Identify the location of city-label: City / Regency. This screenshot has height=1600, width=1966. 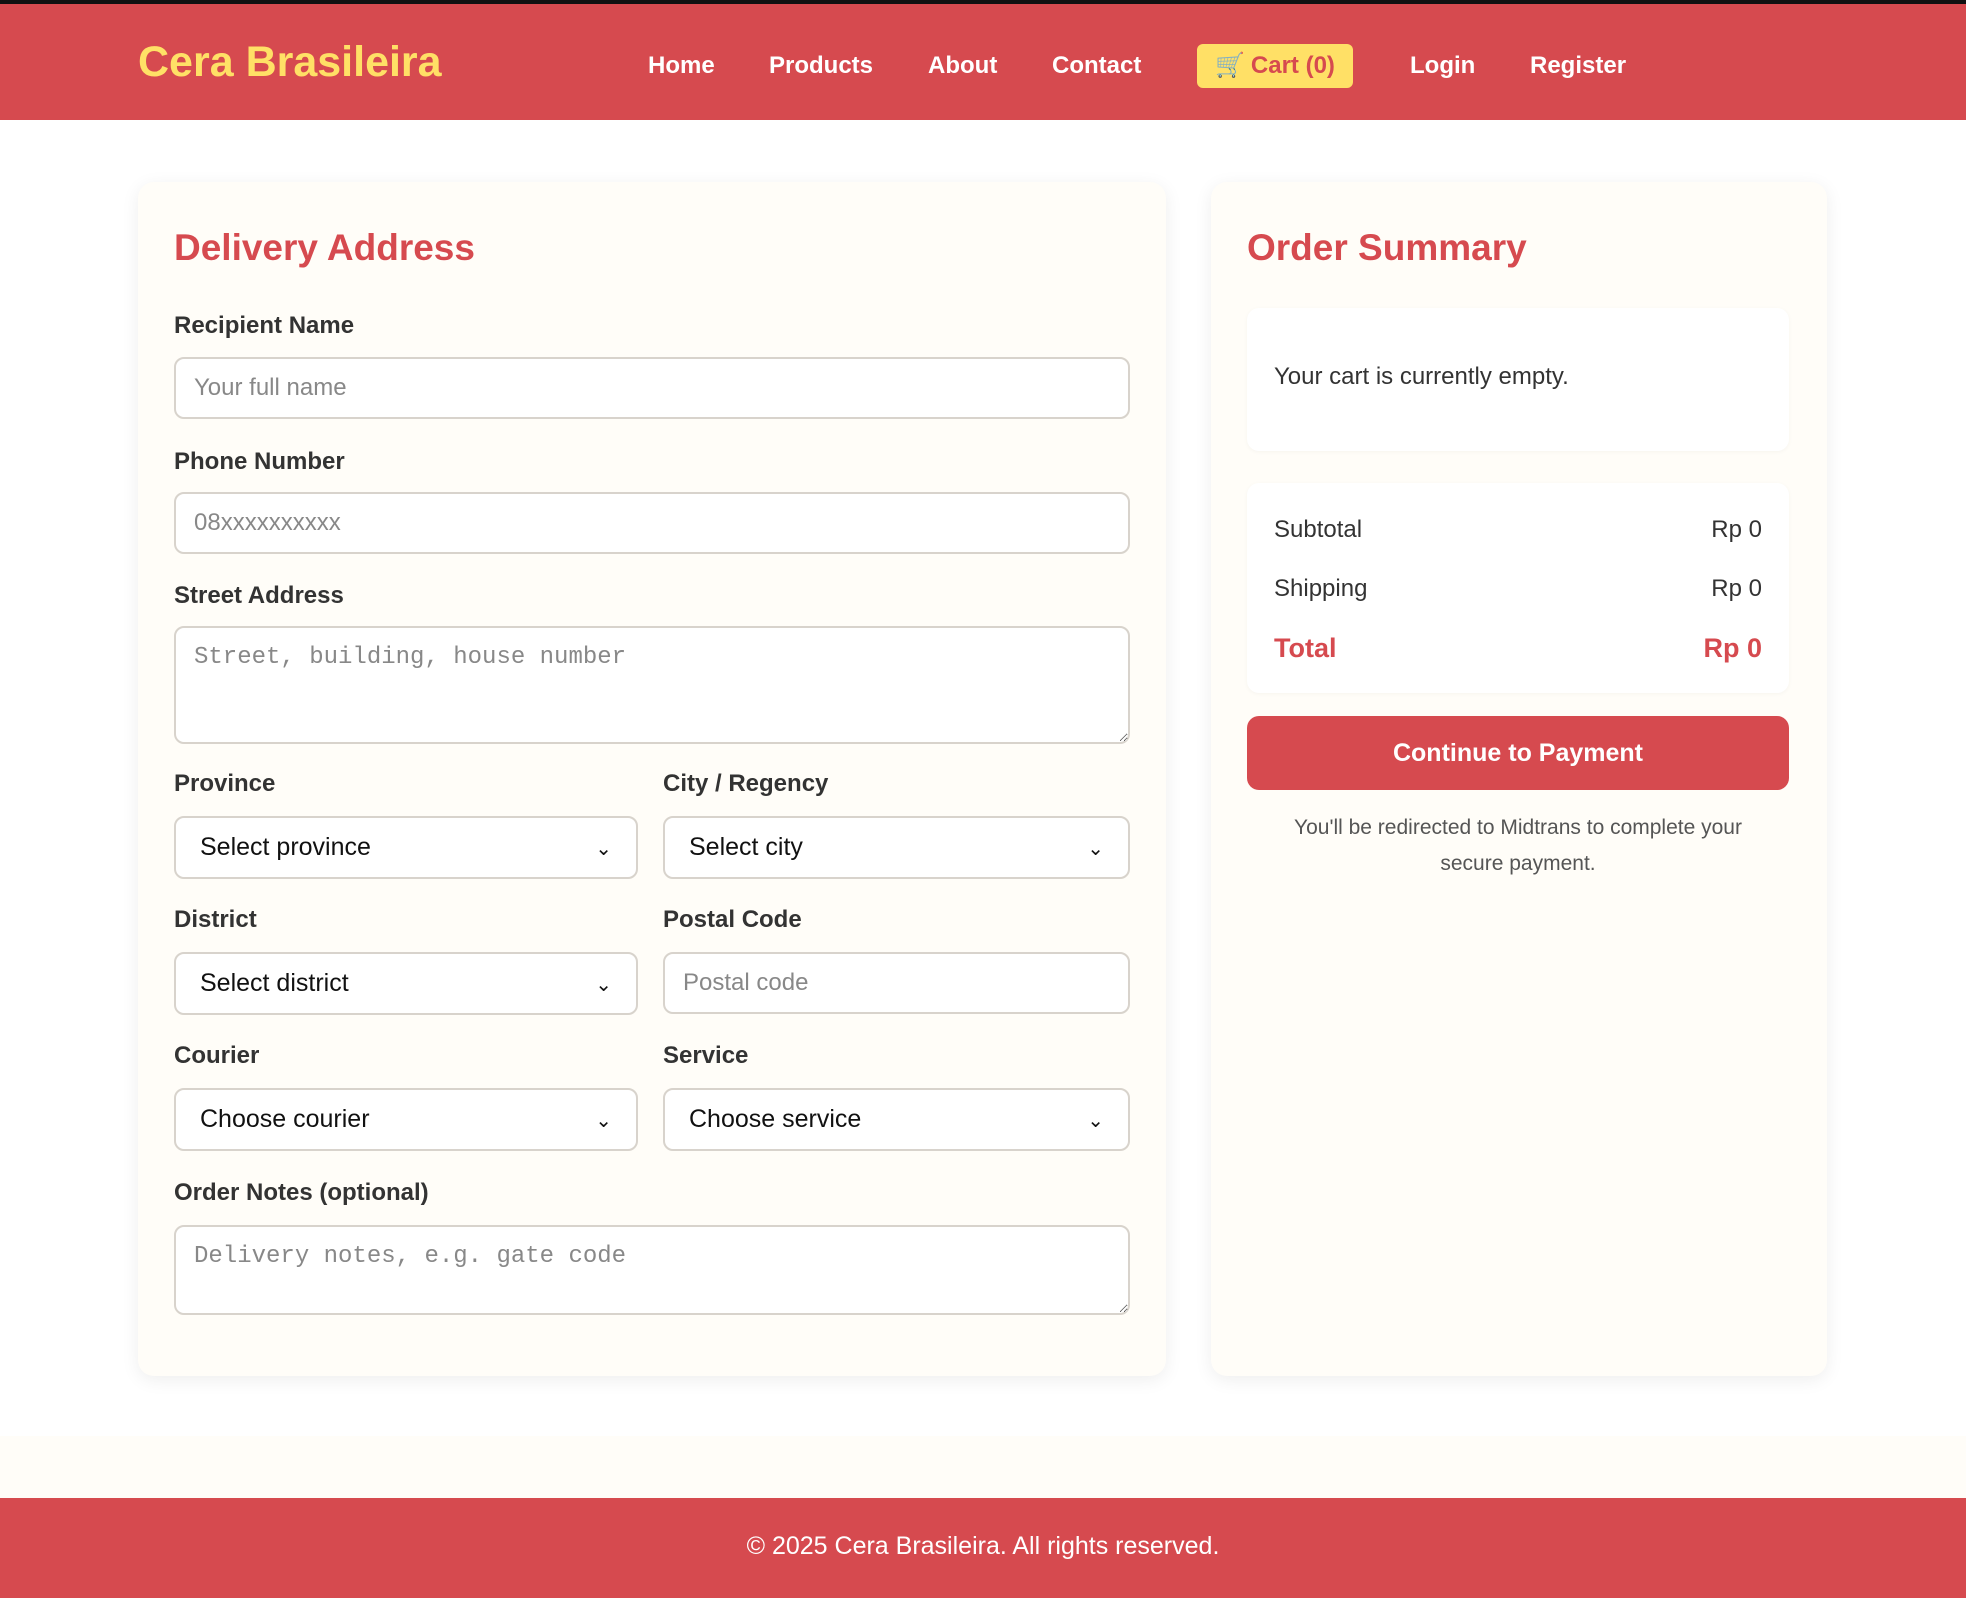
(746, 783).